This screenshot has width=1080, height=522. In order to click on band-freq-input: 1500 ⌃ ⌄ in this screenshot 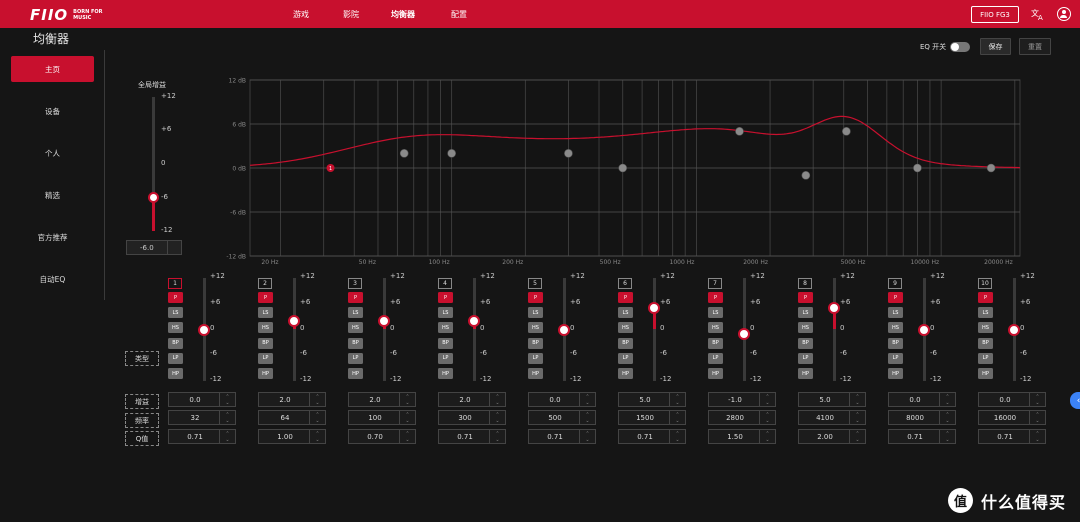, I will do `click(652, 417)`.